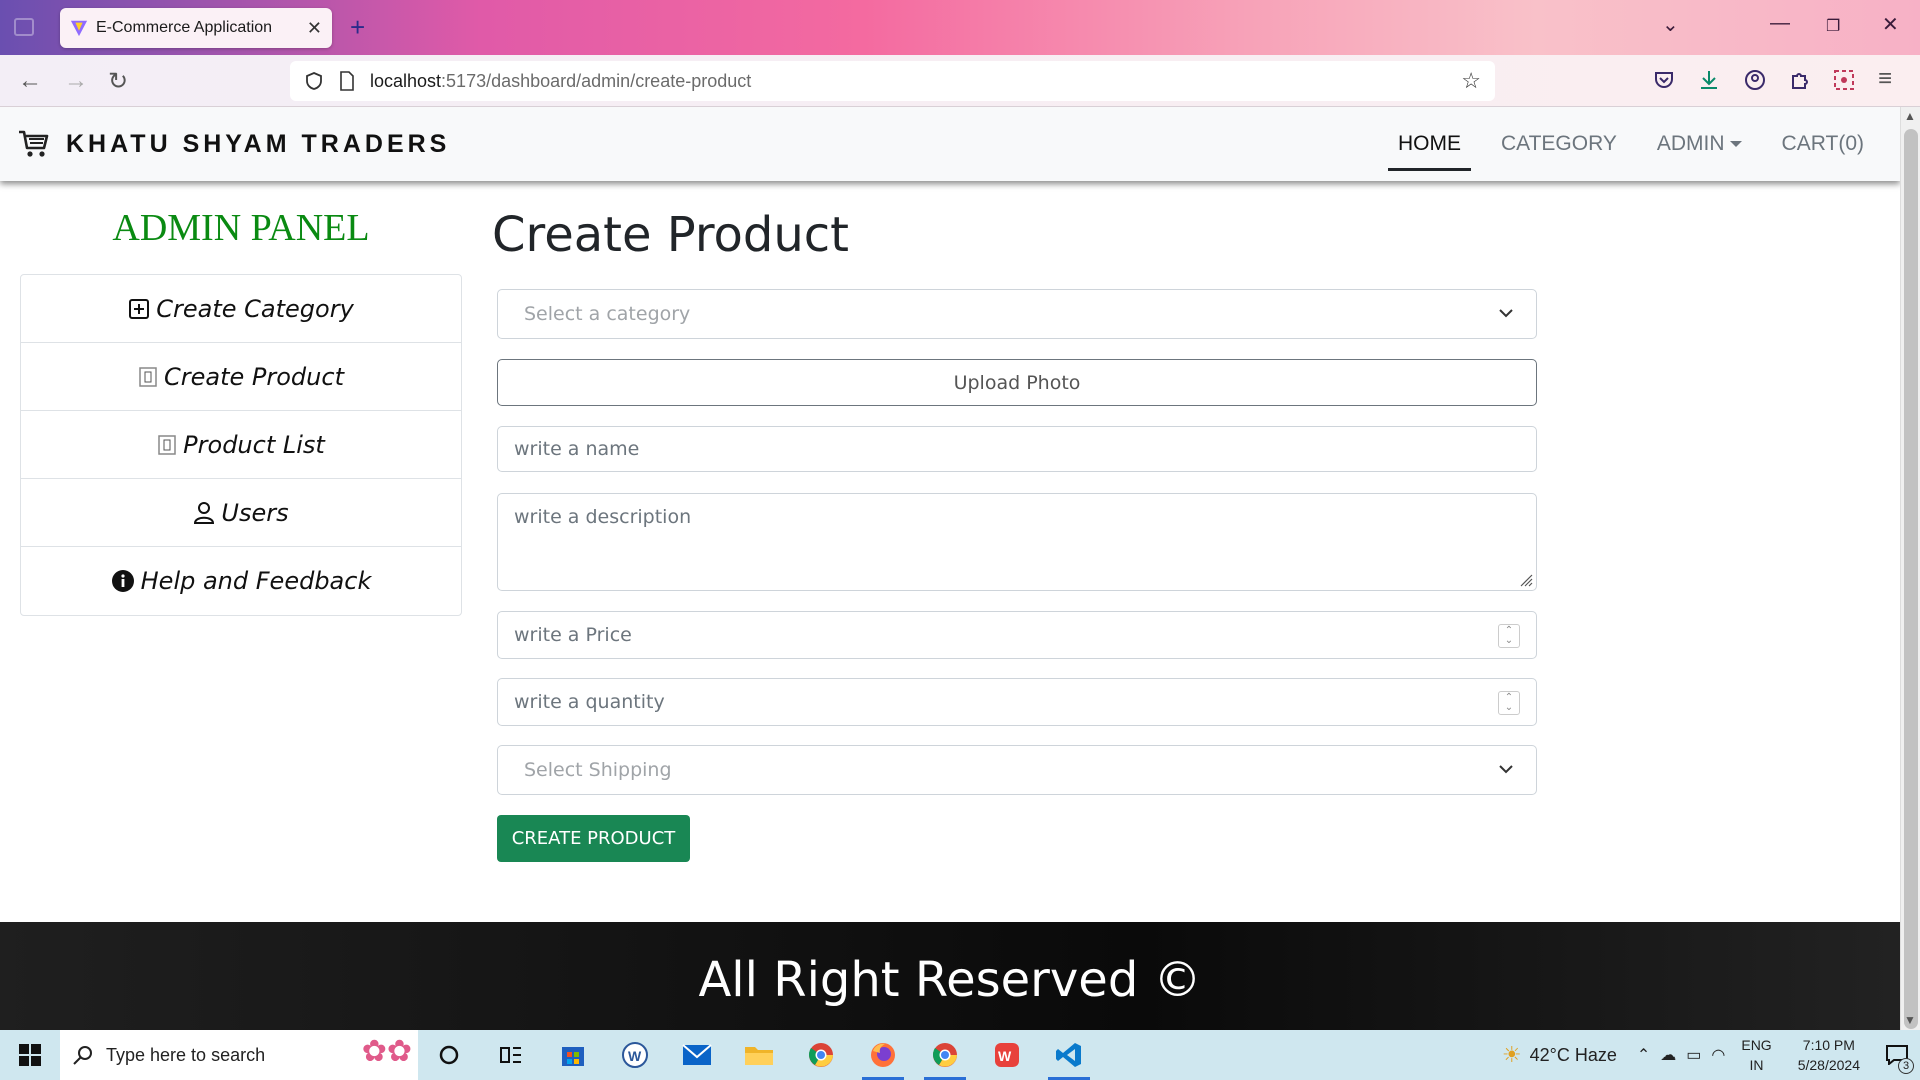  Describe the element at coordinates (1910, 116) in the screenshot. I see `scroll-up-icon: ▲` at that location.